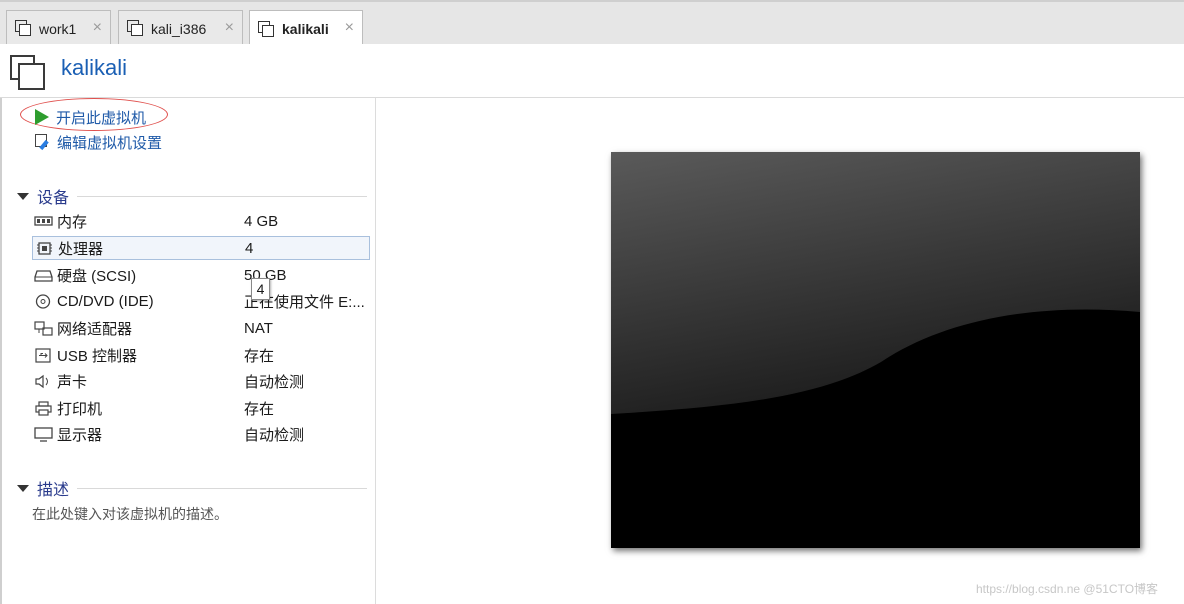 The image size is (1184, 604). Describe the element at coordinates (43, 355) in the screenshot. I see `usb-icon` at that location.